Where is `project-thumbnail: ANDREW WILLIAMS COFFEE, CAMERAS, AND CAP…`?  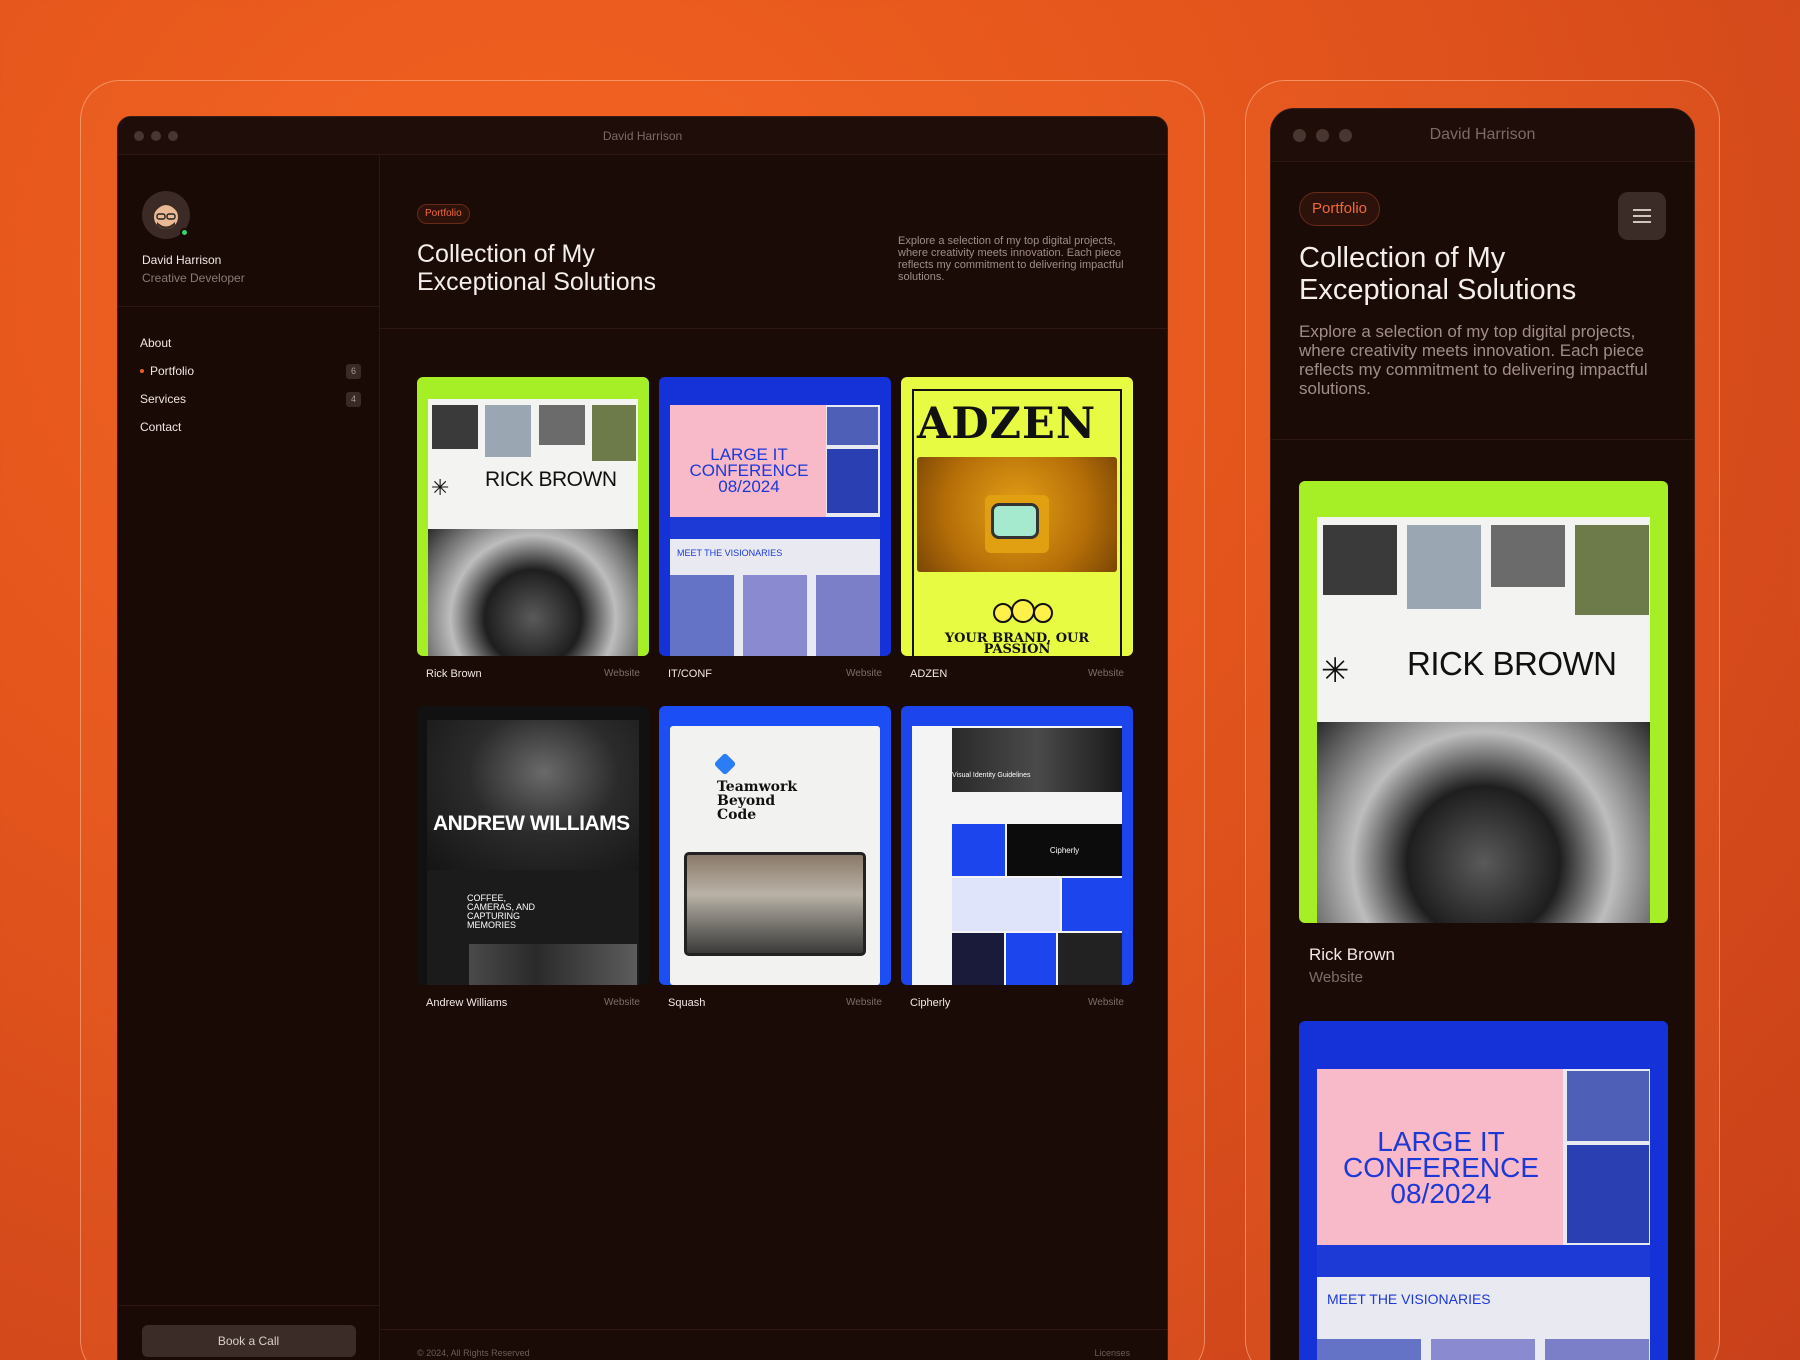 project-thumbnail: ANDREW WILLIAMS COFFEE, CAMERAS, AND CAP… is located at coordinates (533, 845).